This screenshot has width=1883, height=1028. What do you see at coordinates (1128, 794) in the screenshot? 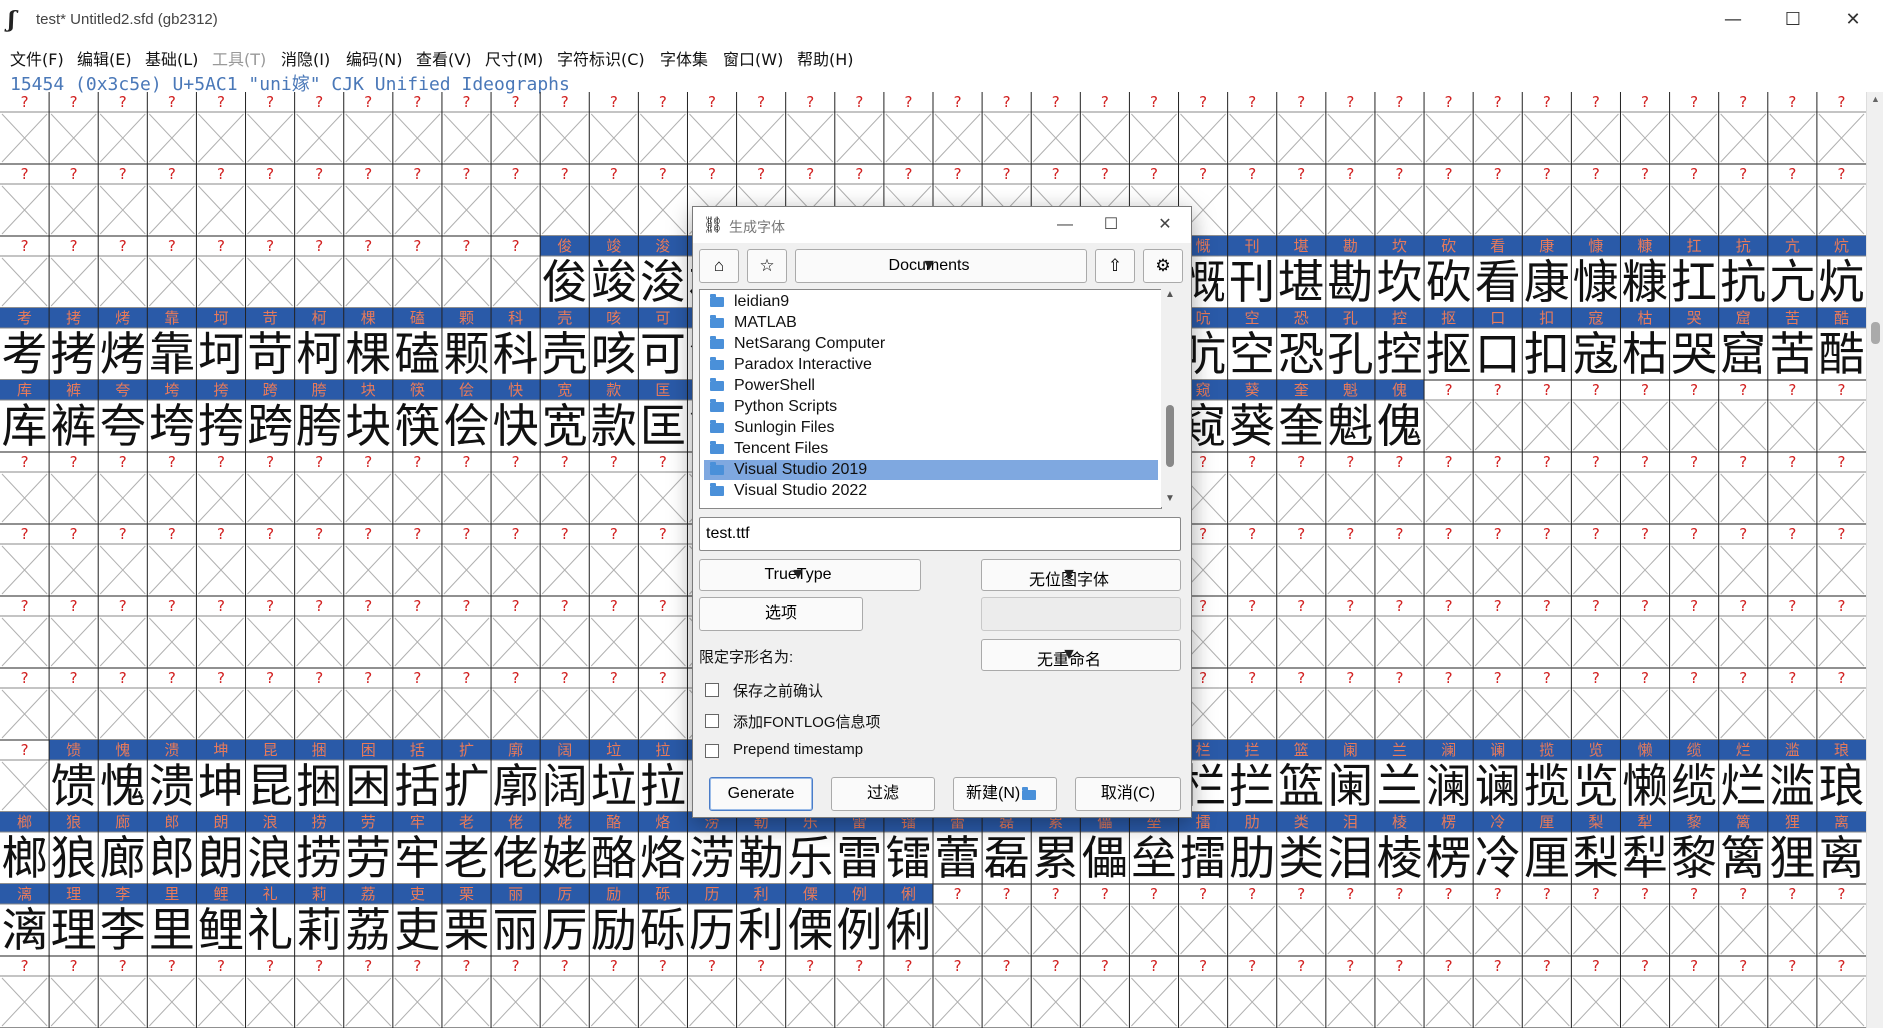
I see `cancel-button: 取消(C)` at bounding box center [1128, 794].